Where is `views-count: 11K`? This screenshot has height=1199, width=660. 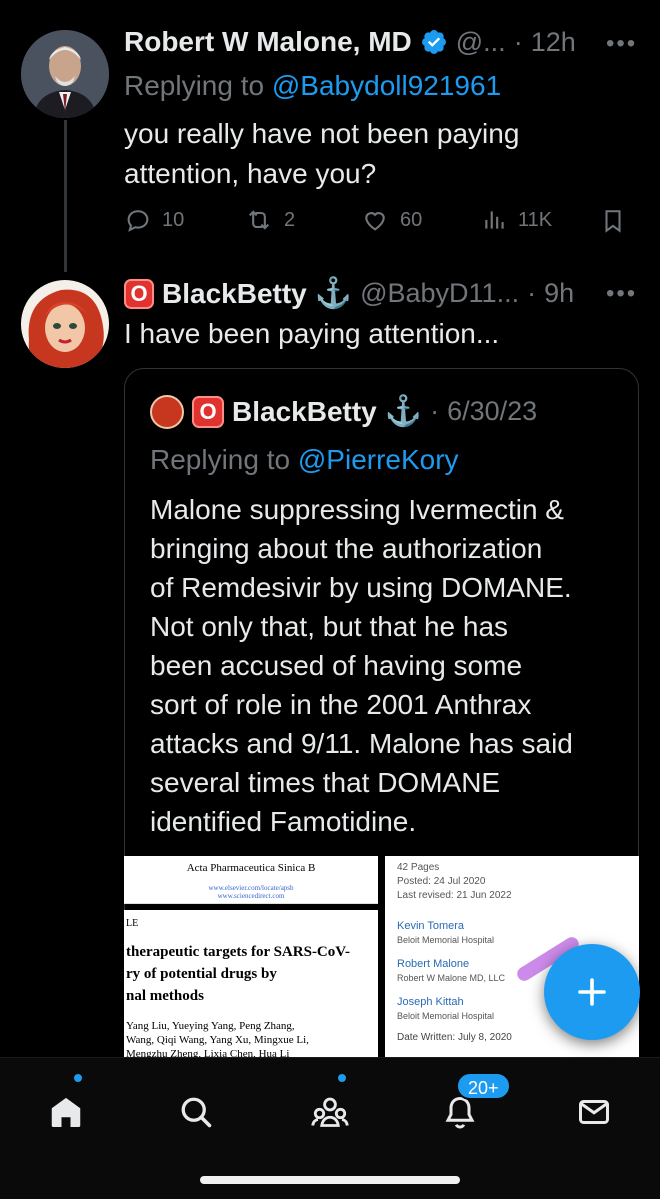 views-count: 11K is located at coordinates (535, 219).